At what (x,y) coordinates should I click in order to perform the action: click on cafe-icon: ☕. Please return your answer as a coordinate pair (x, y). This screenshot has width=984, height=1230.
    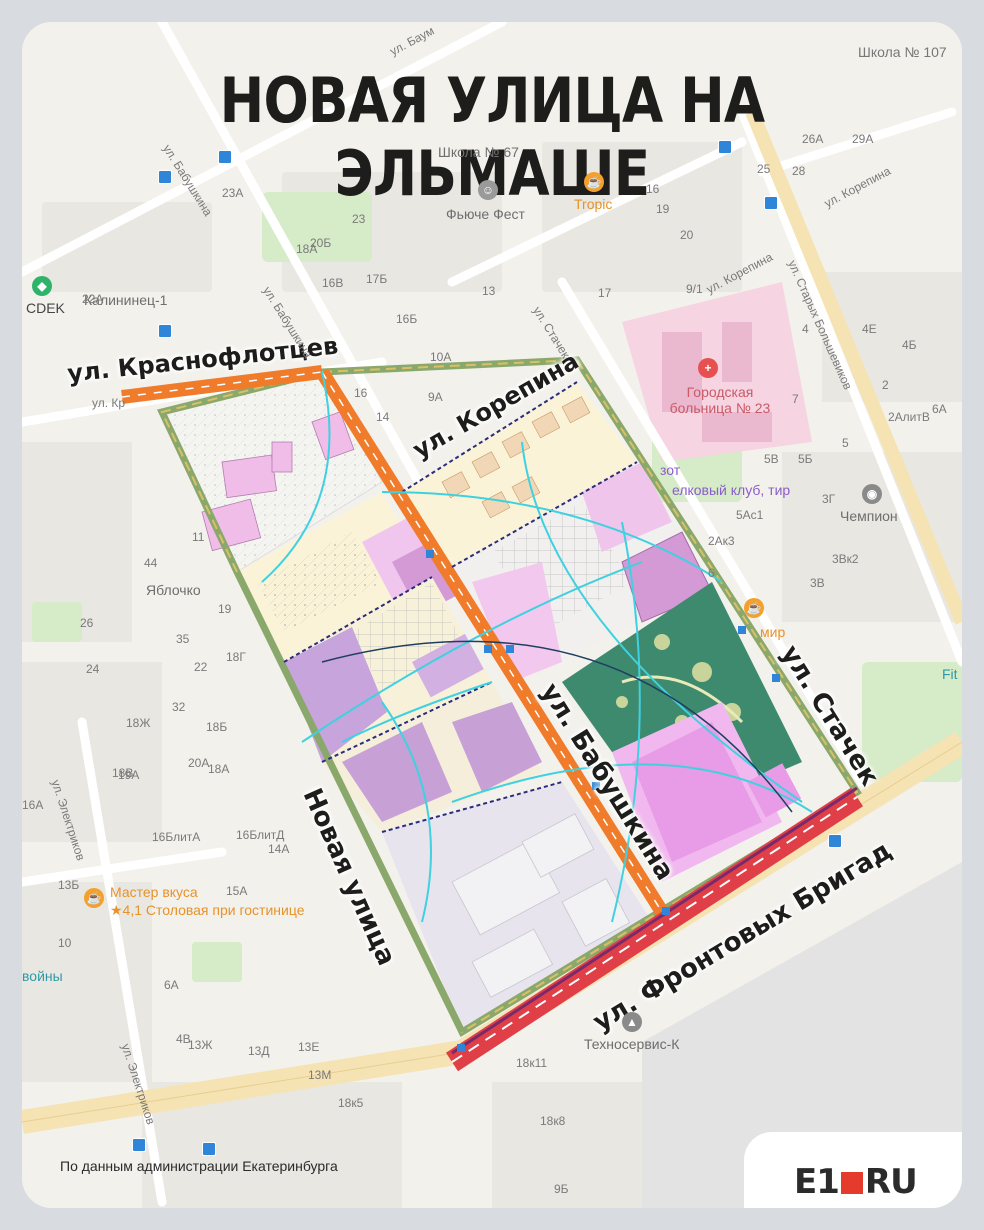
    Looking at the image, I should click on (594, 182).